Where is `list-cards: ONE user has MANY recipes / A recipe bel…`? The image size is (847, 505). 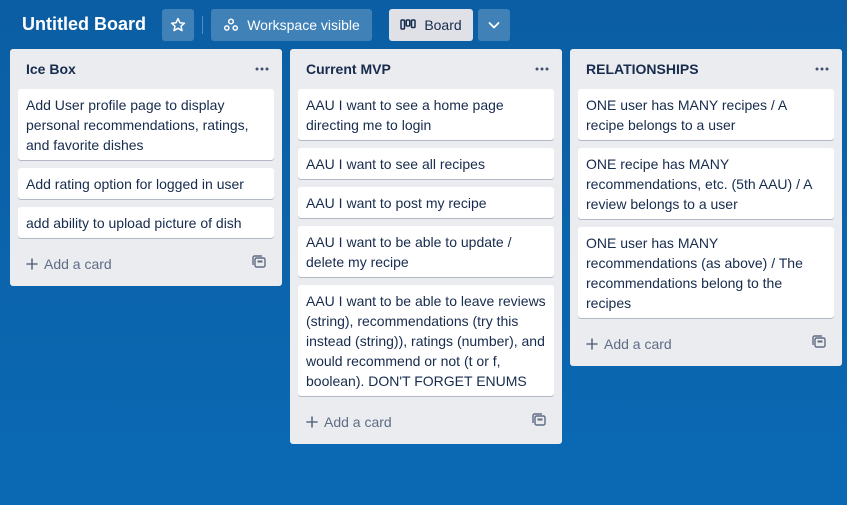
list-cards: ONE user has MANY recipes / A recipe bel… is located at coordinates (706, 203).